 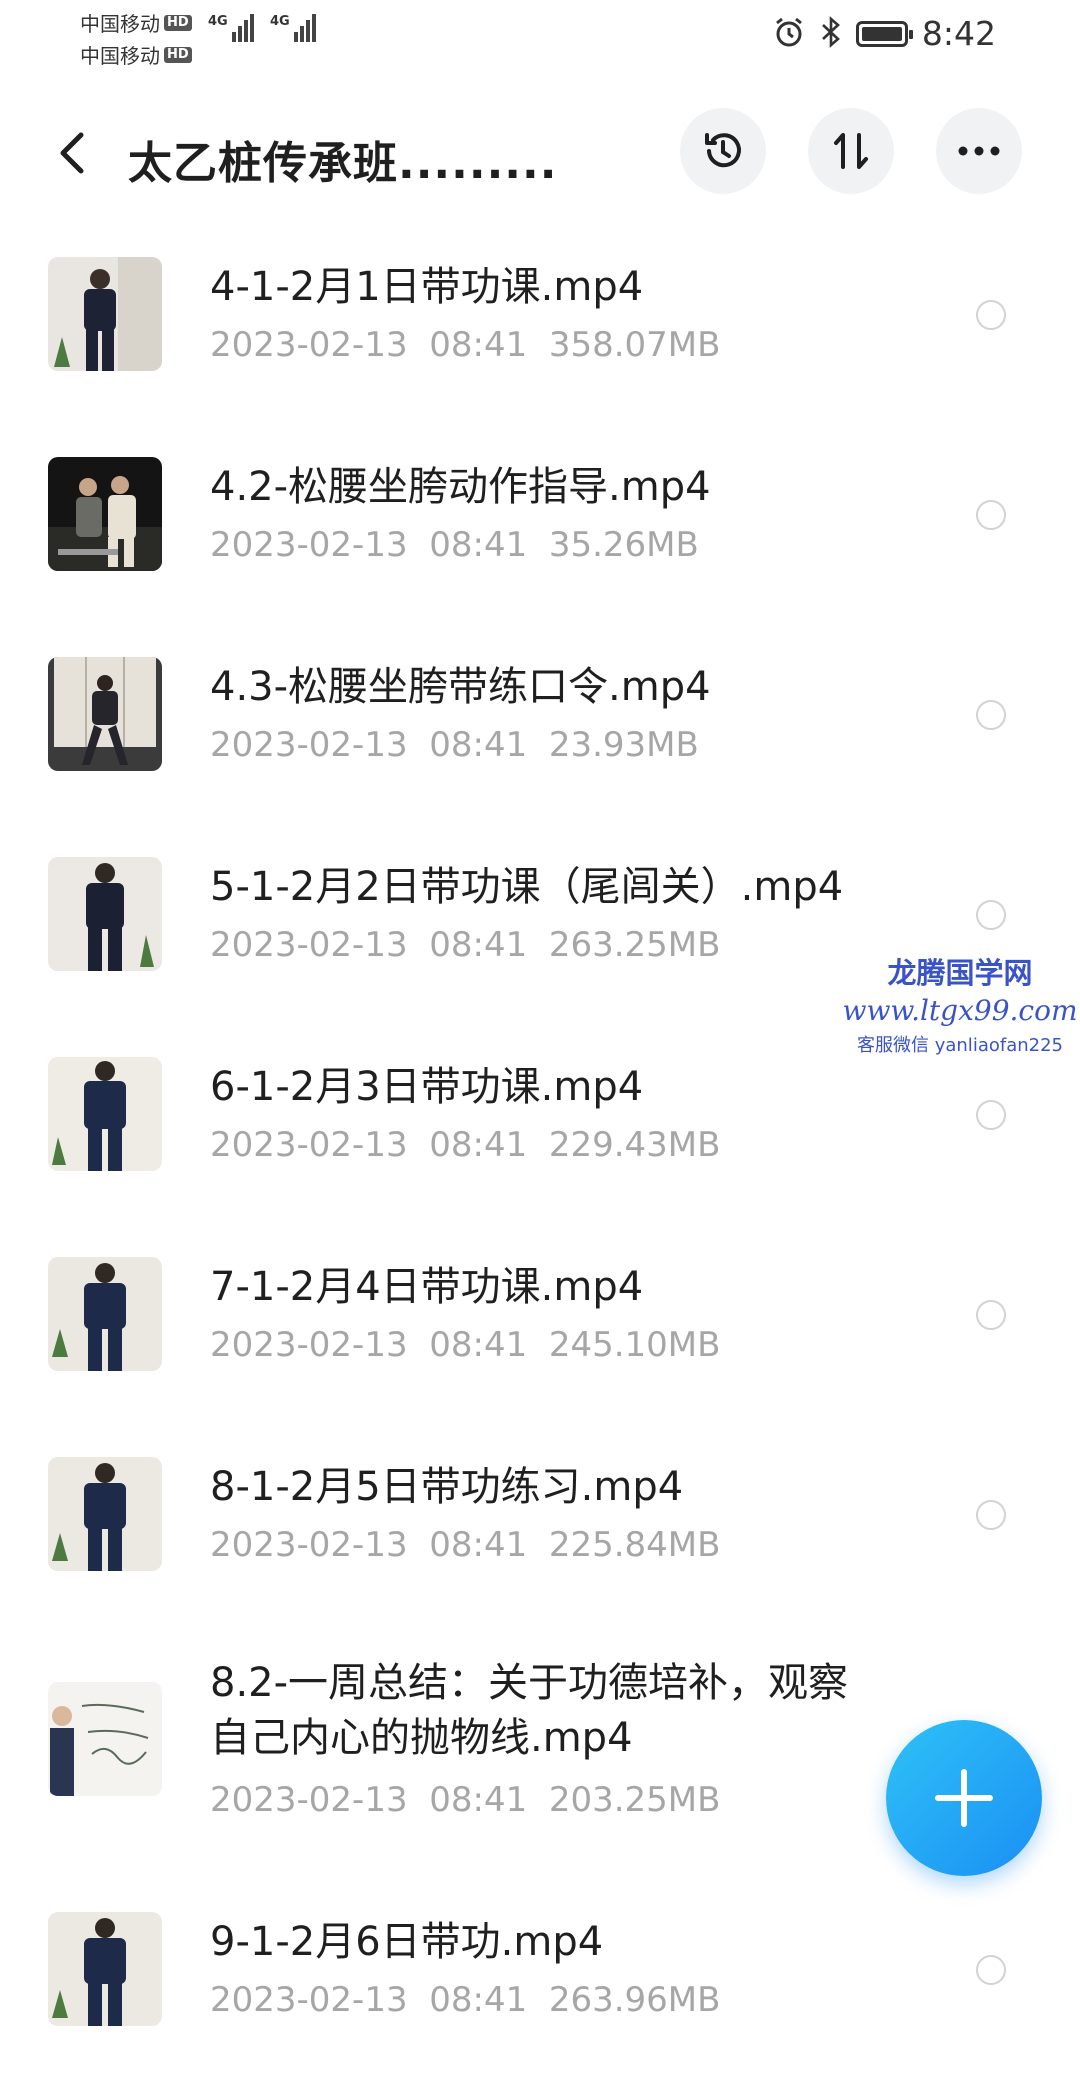 I want to click on file-name-line-2: 自己内心的抛物线.mp4, so click(x=421, y=1738).